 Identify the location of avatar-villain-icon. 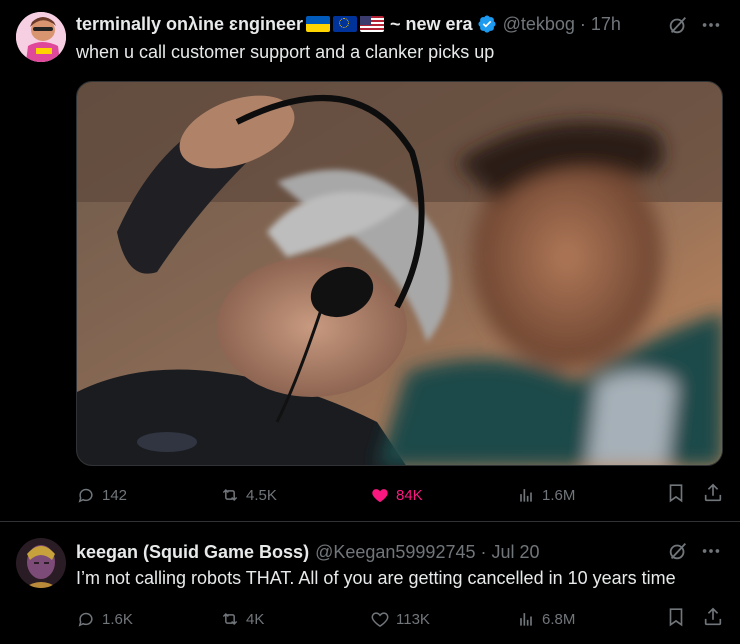
(41, 563).